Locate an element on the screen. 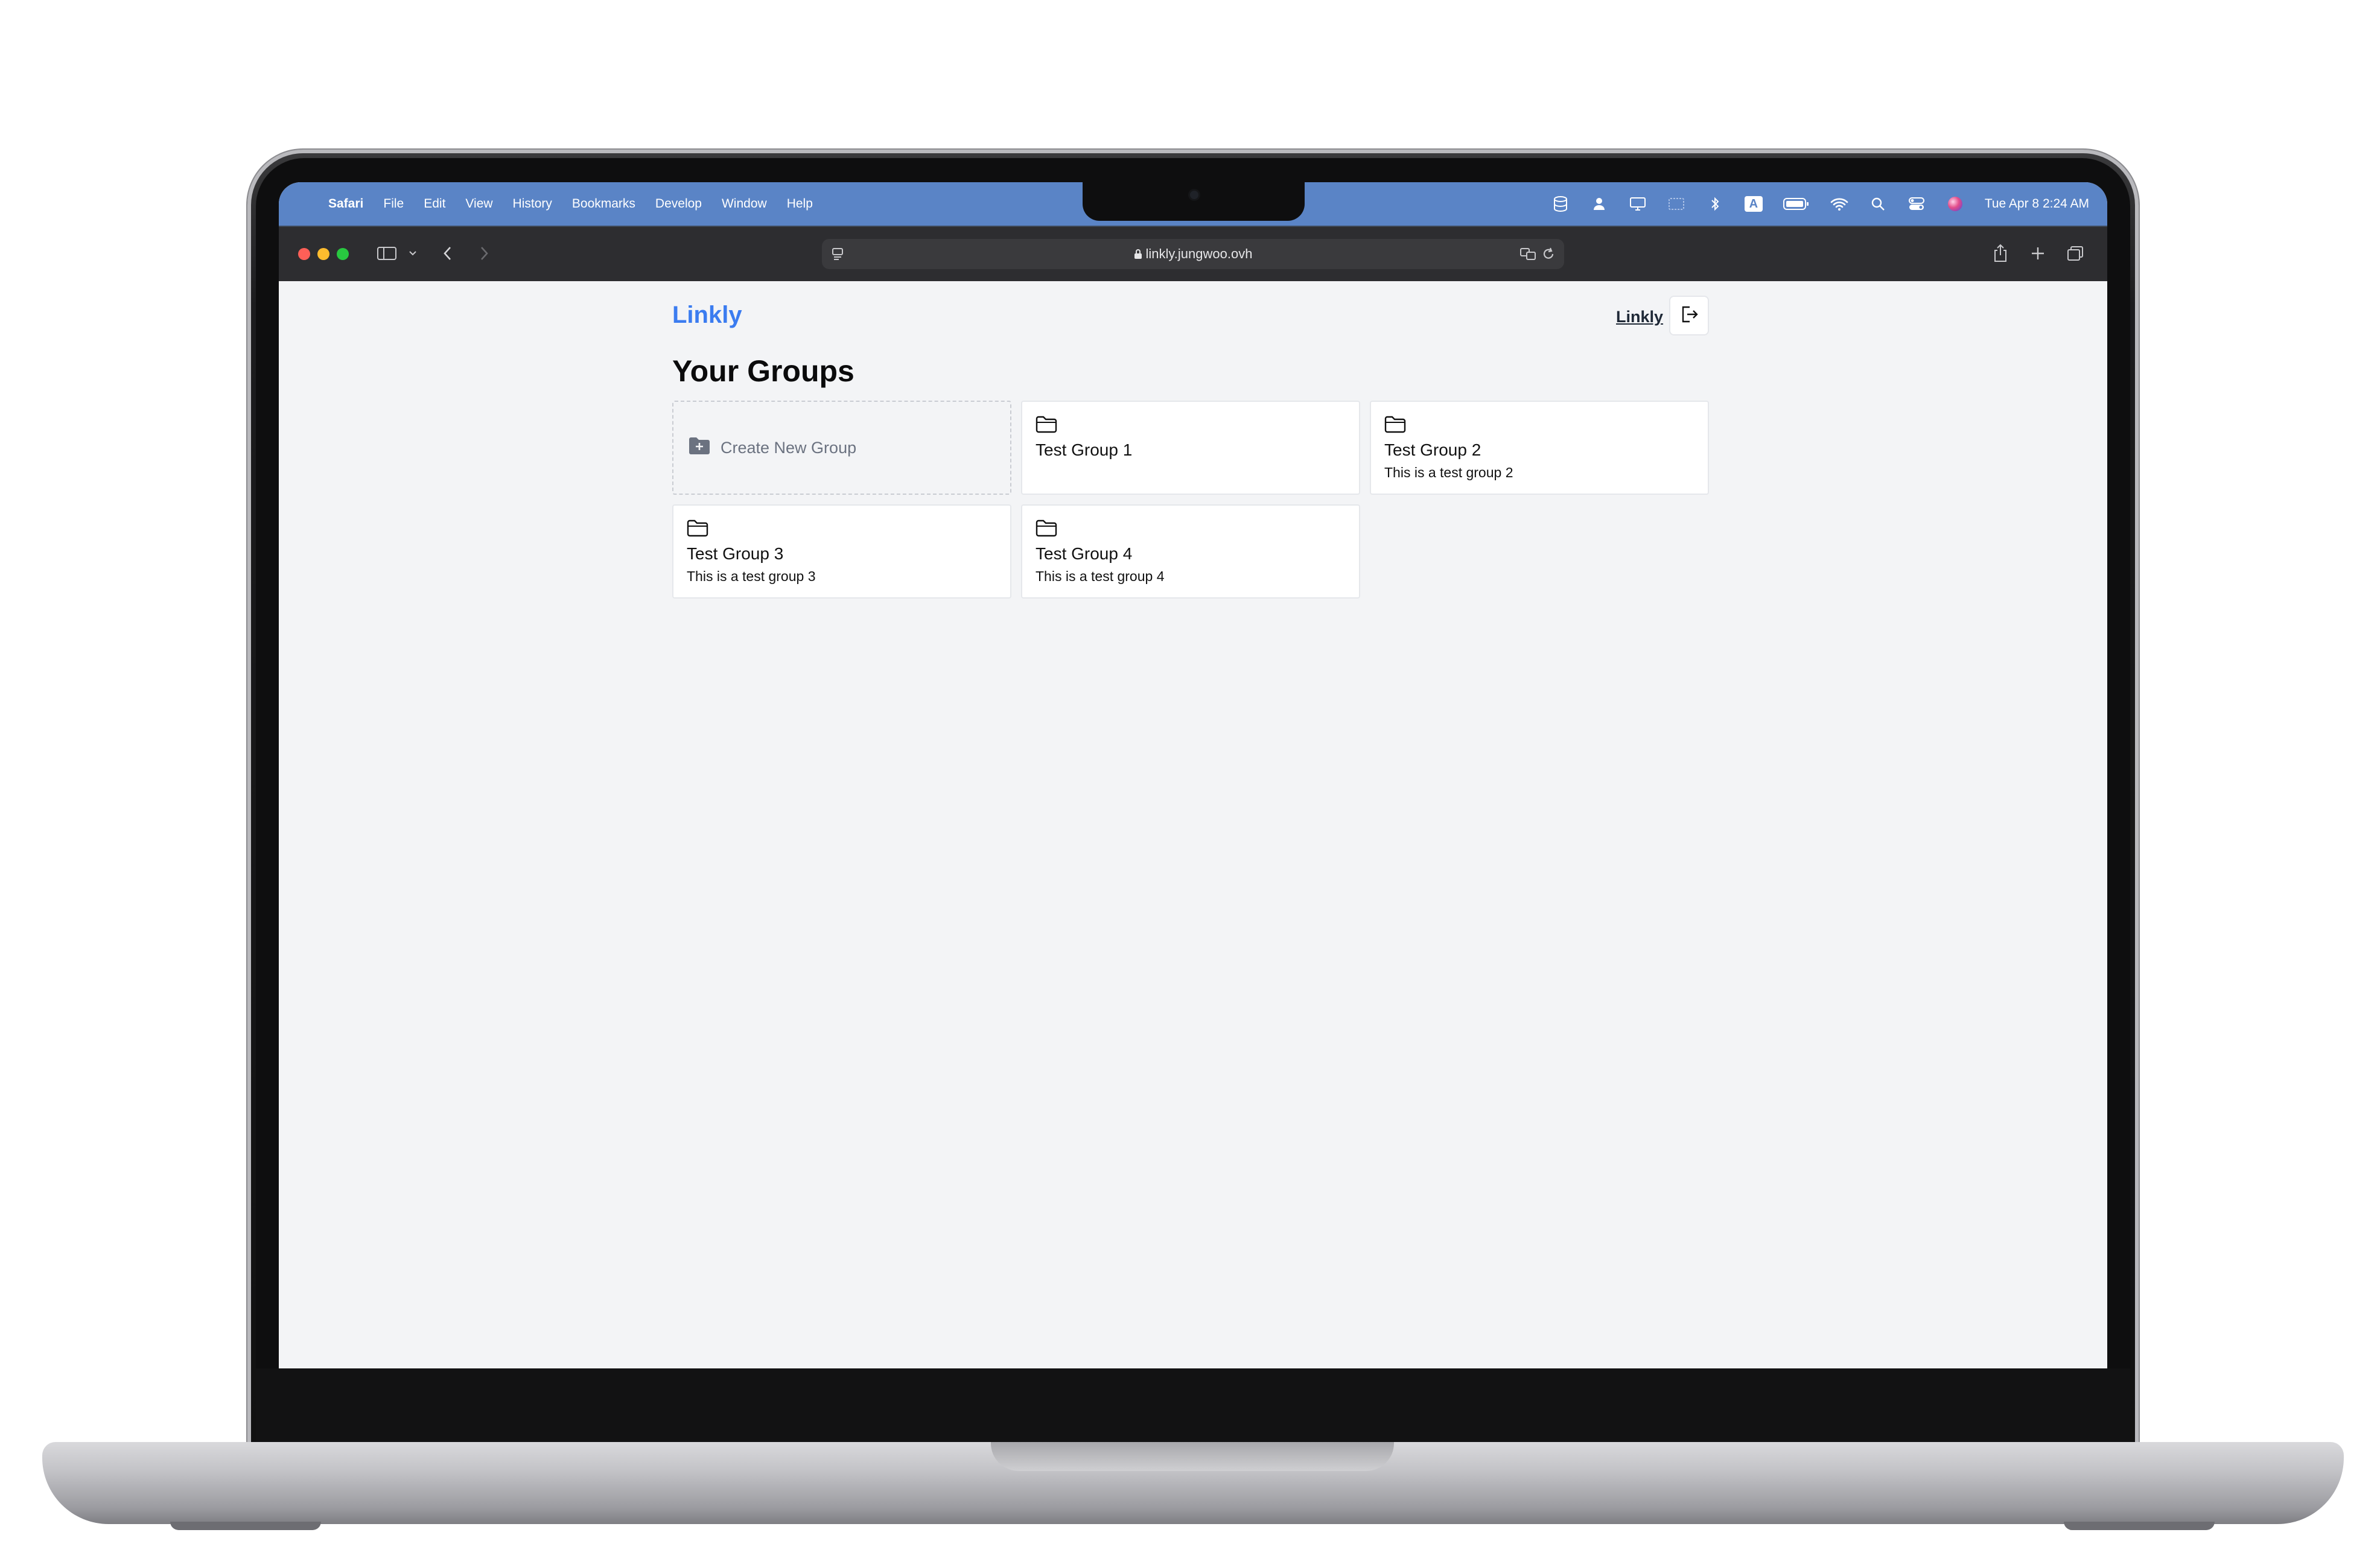  input-source-letter: A is located at coordinates (1753, 204).